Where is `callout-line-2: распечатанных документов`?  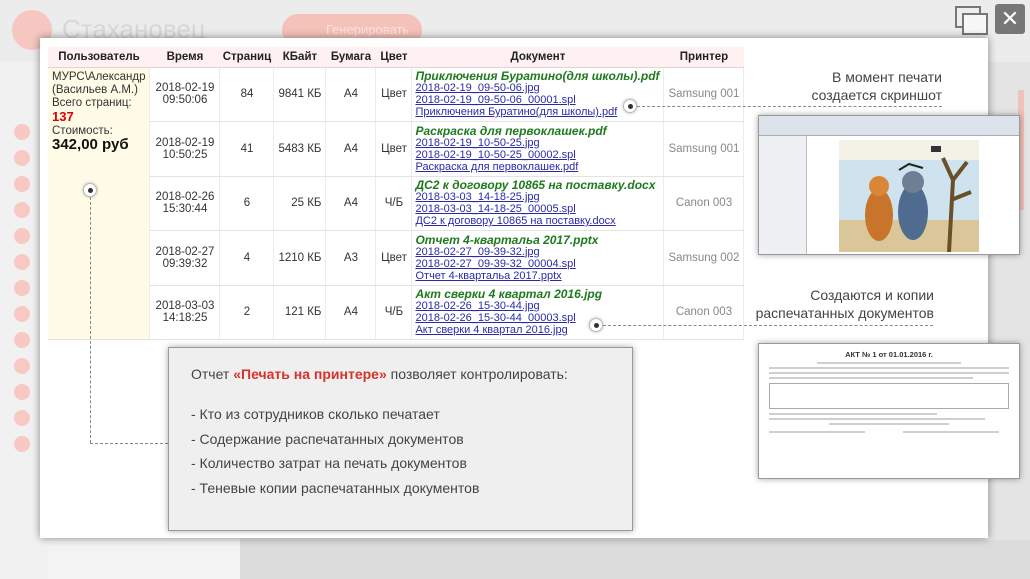
callout-line-2: распечатанных документов is located at coordinates (844, 313).